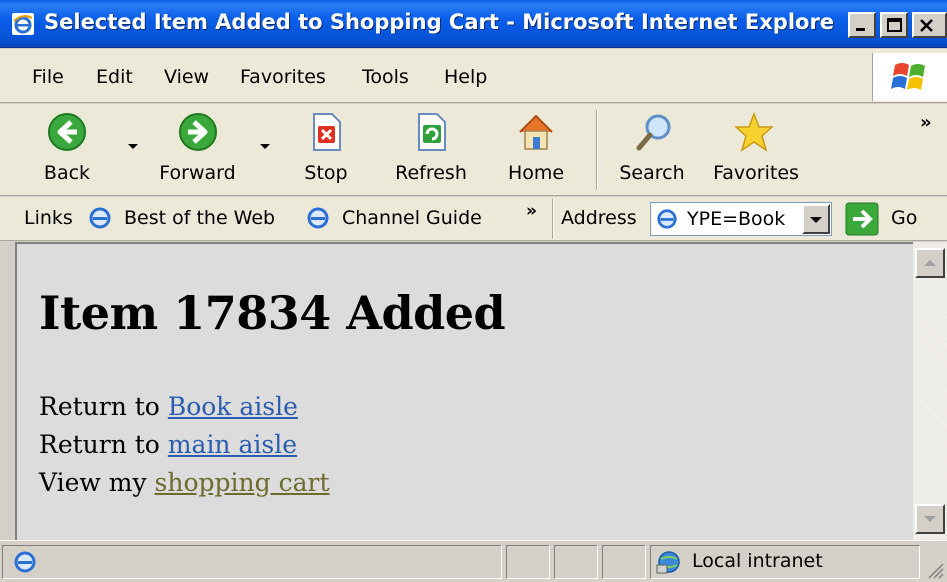 Image resolution: width=947 pixels, height=582 pixels. Describe the element at coordinates (272, 313) in the screenshot. I see `page-heading: Item 17834 Added` at that location.